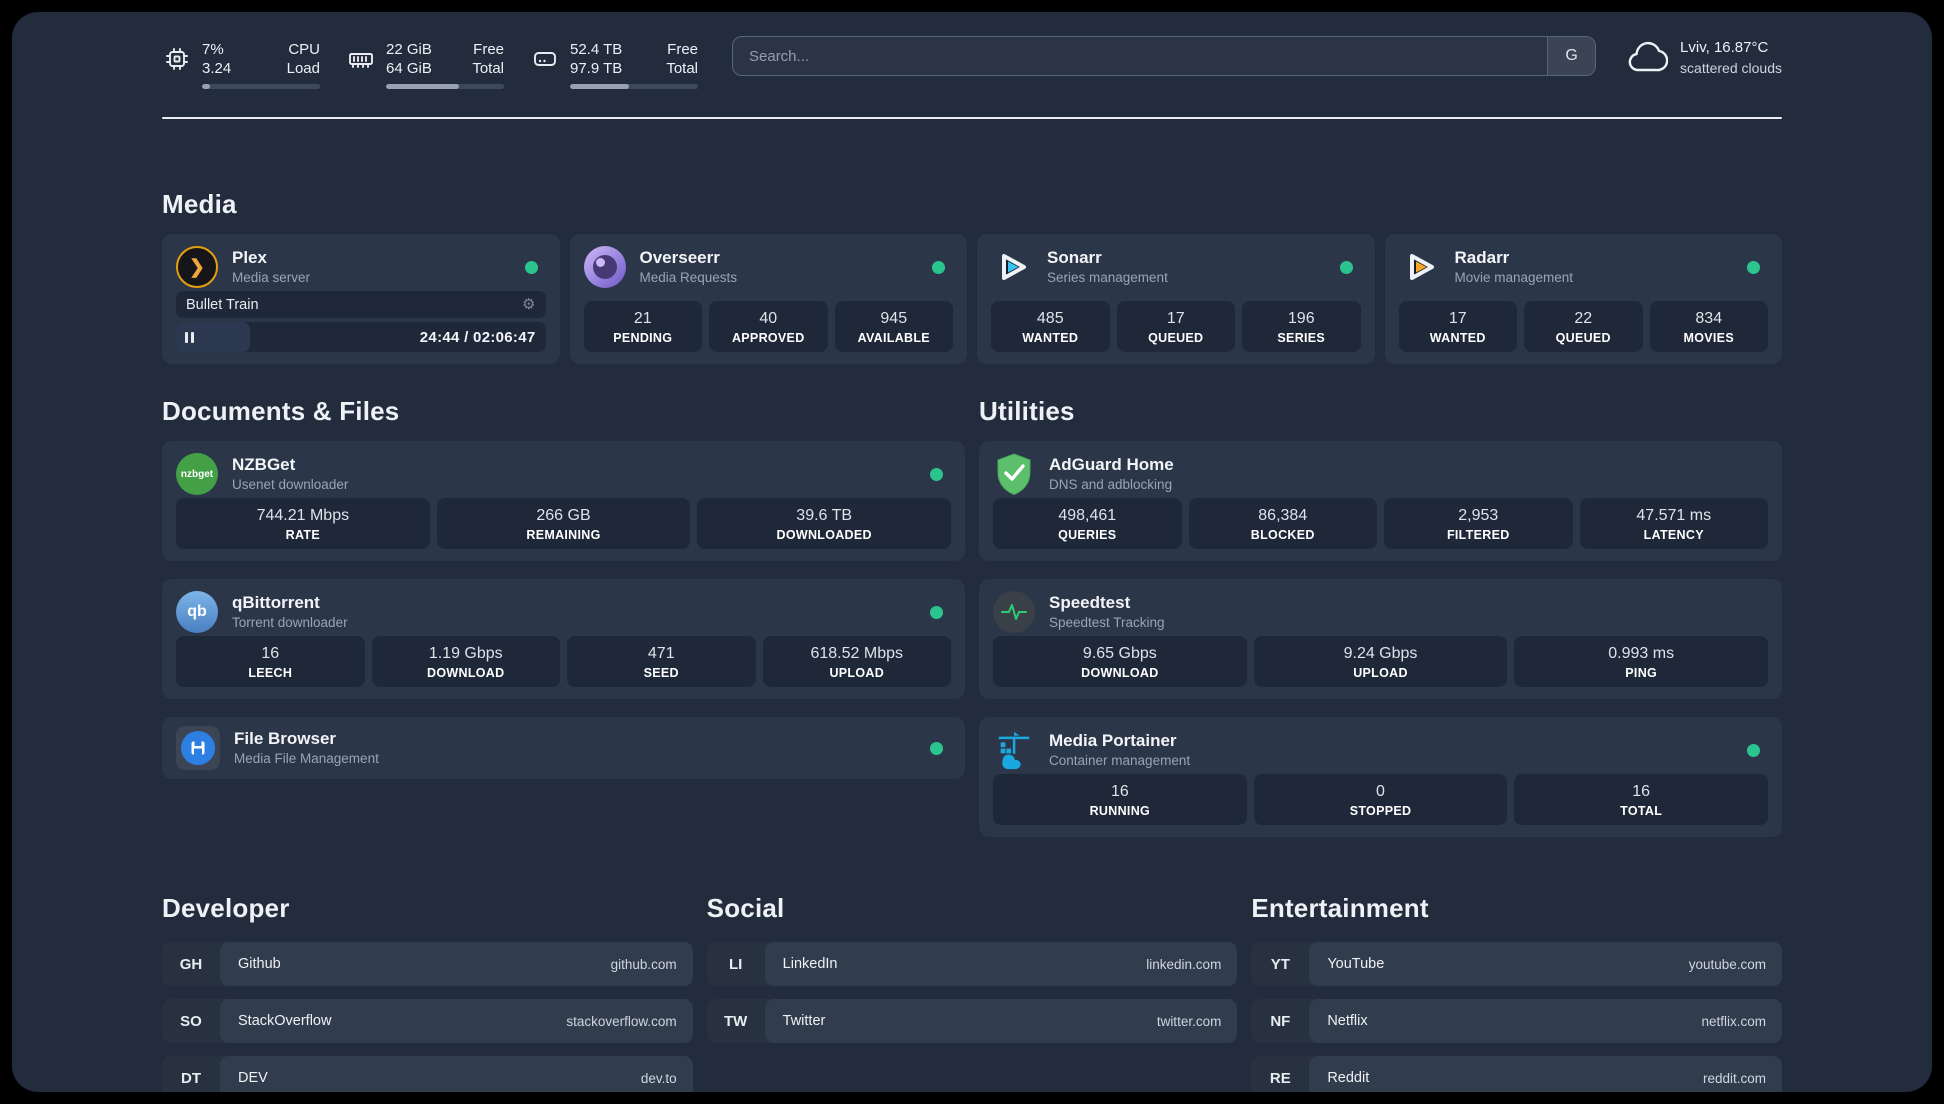 The height and width of the screenshot is (1104, 1944). Describe the element at coordinates (241, 64) in the screenshot. I see `cpu-stat: 7% 3.24 CPU Load` at that location.